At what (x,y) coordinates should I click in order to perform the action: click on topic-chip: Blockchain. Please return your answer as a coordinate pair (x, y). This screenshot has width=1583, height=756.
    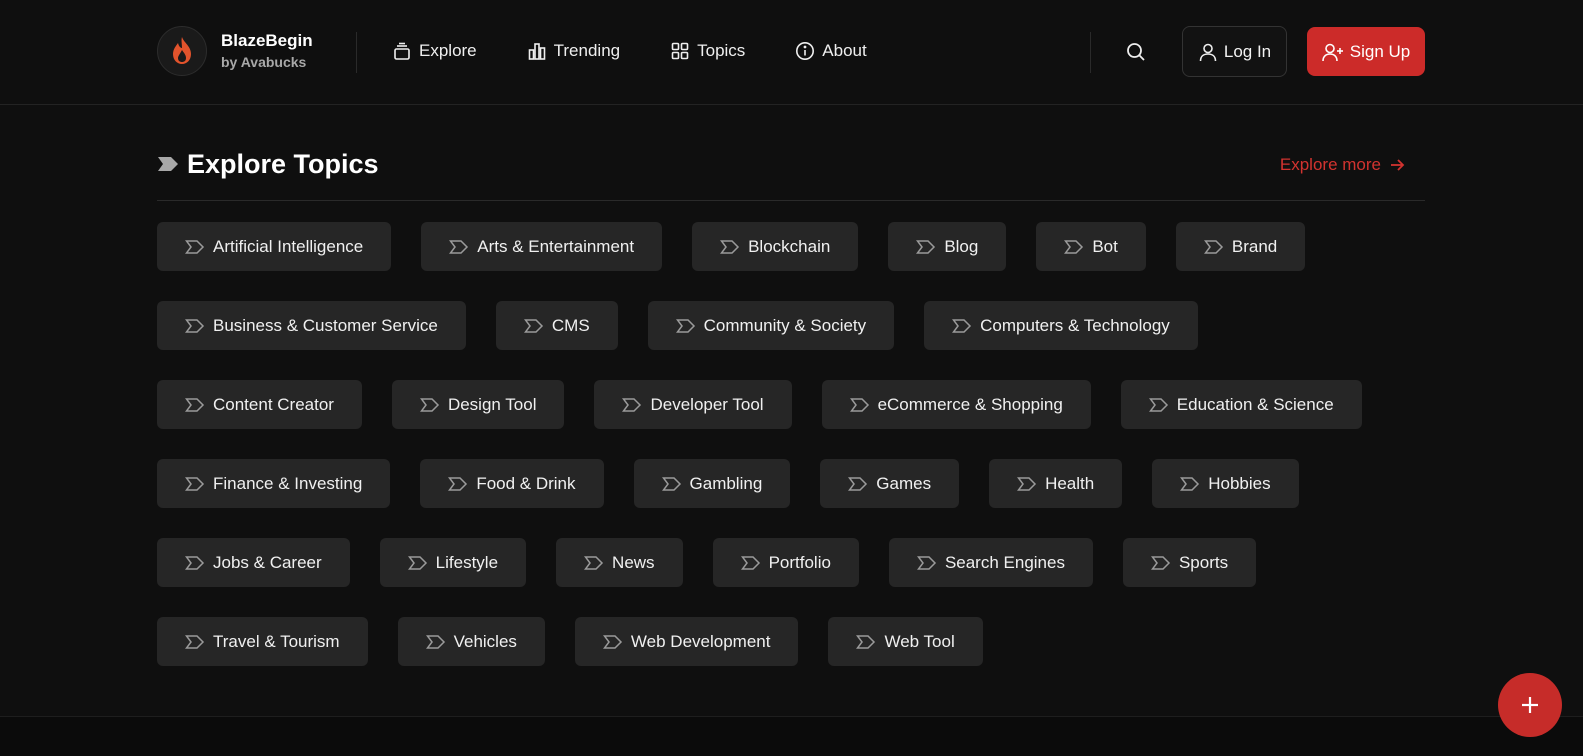
    Looking at the image, I should click on (775, 246).